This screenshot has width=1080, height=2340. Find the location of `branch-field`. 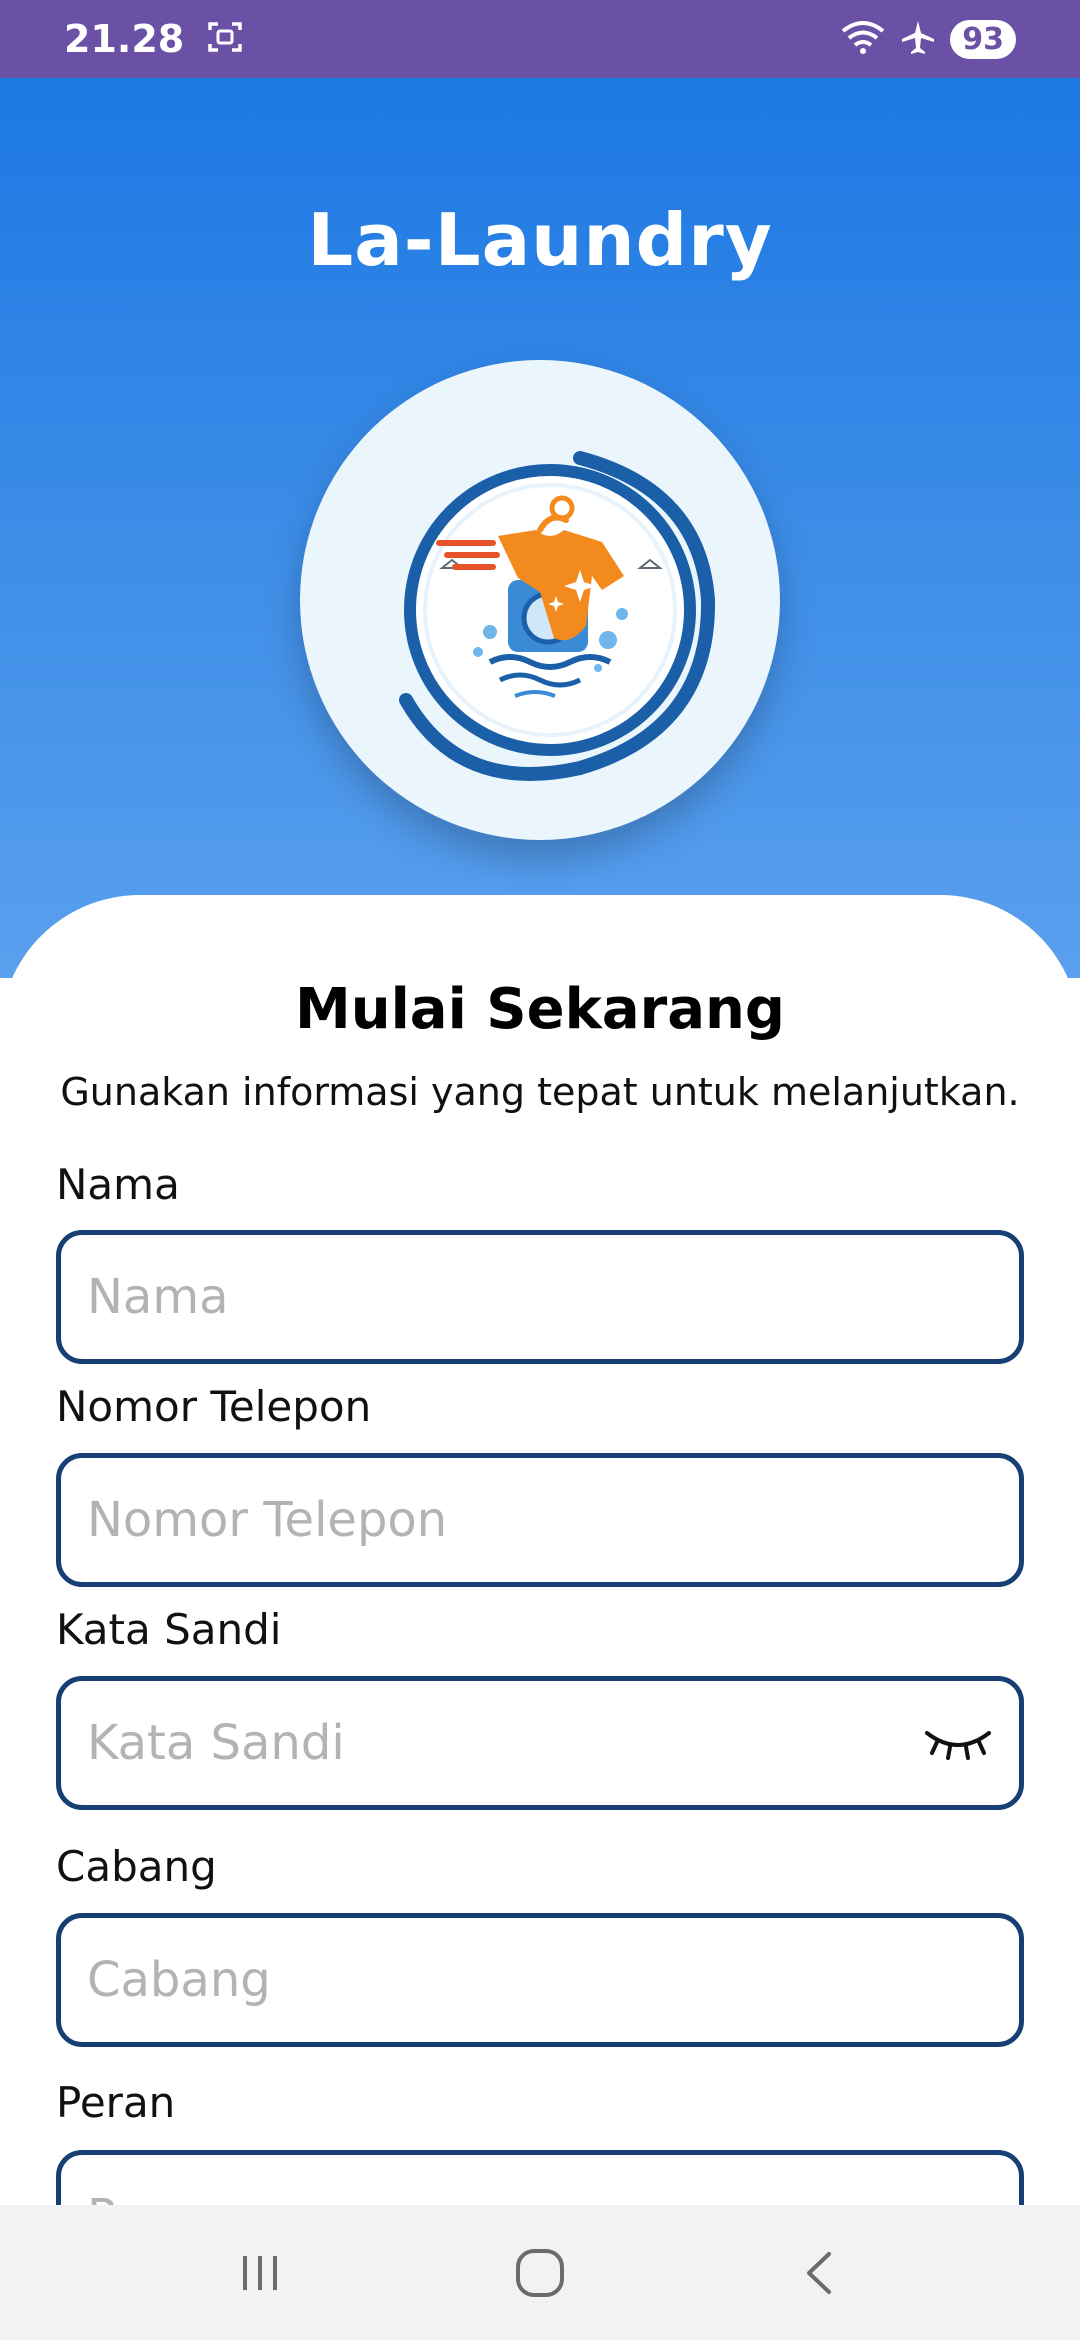

branch-field is located at coordinates (540, 1980).